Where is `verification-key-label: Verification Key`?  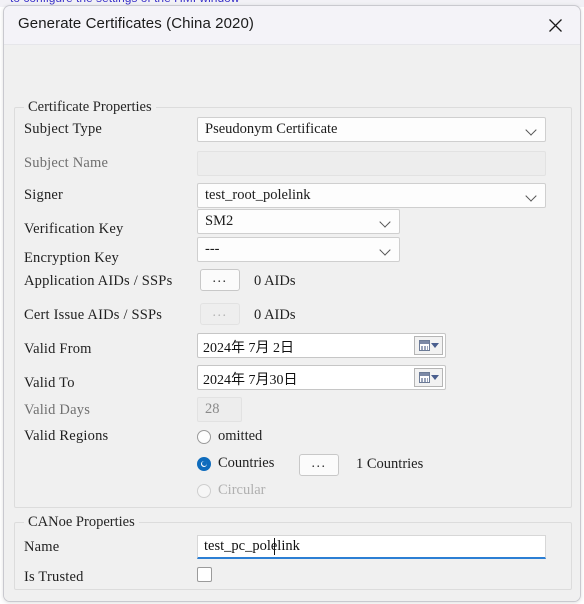
verification-key-label: Verification Key is located at coordinates (74, 229).